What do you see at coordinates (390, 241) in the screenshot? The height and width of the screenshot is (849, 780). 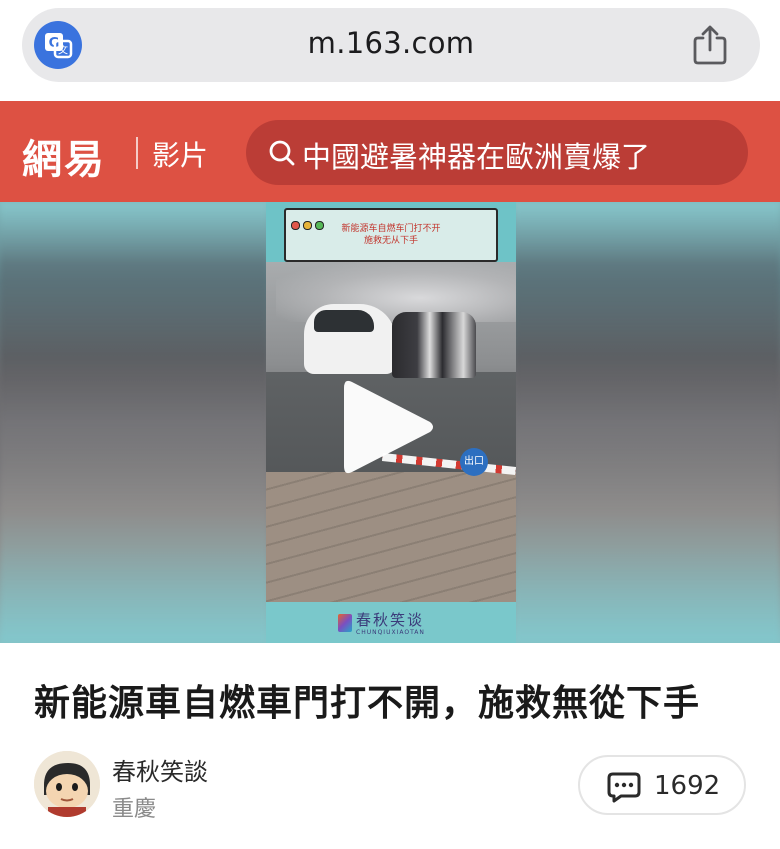 I see `video-caption-line2: 施救无从下手` at bounding box center [390, 241].